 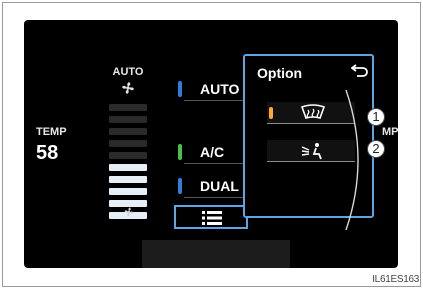 I want to click on fan-auto-label: AUTO, so click(x=128, y=72).